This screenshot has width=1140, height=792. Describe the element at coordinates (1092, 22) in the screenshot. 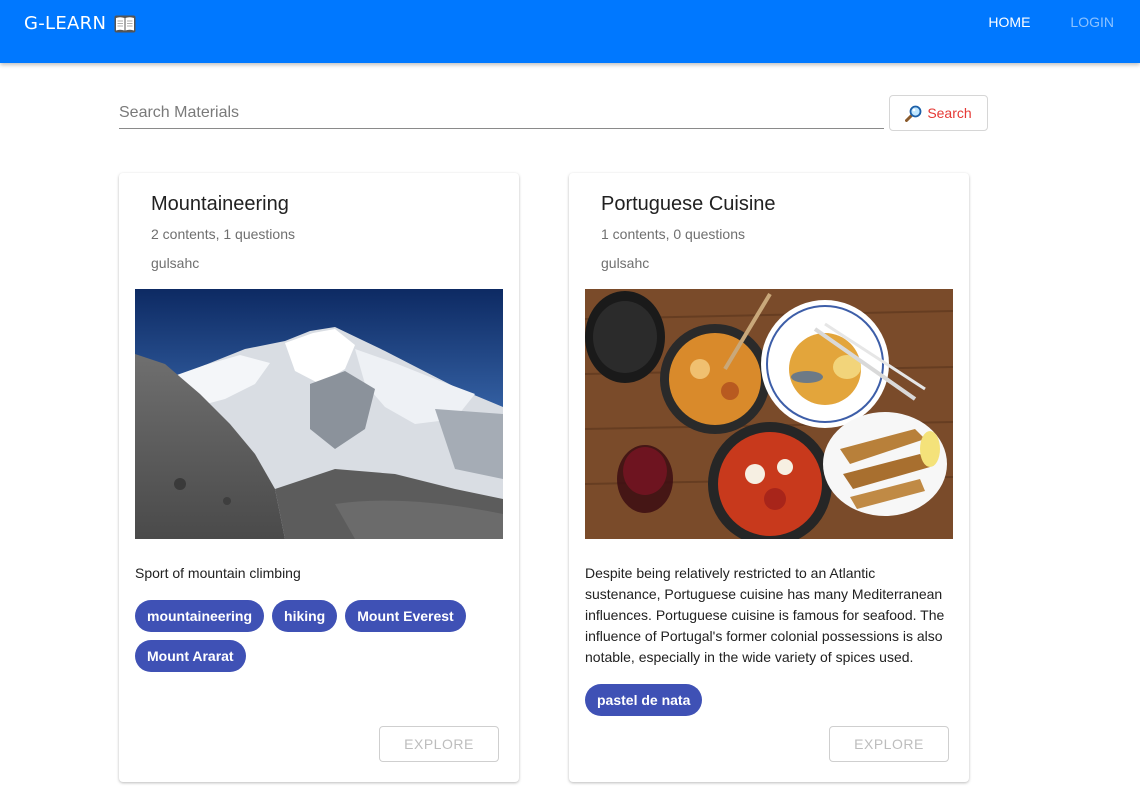

I see `nav-login-link: LOGIN` at that location.